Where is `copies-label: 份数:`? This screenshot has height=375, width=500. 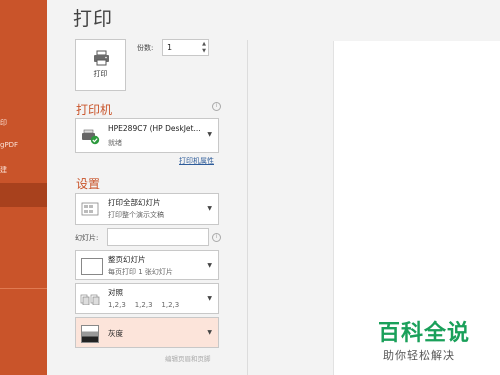 copies-label: 份数: is located at coordinates (145, 48).